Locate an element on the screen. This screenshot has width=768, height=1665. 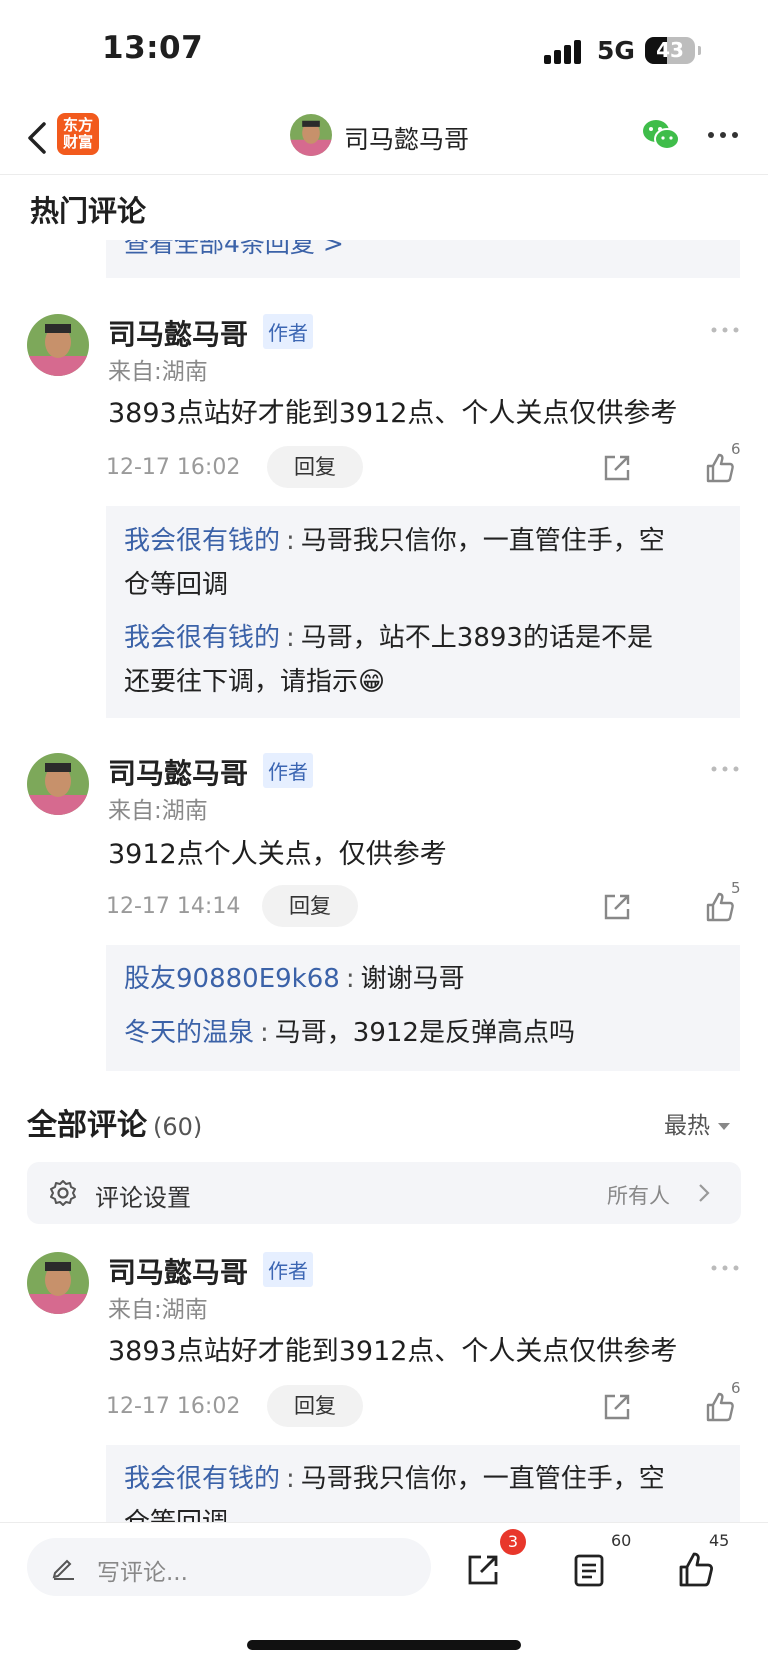
view-all-replies-text: 查看全部4条回复 > is located at coordinates (234, 249).